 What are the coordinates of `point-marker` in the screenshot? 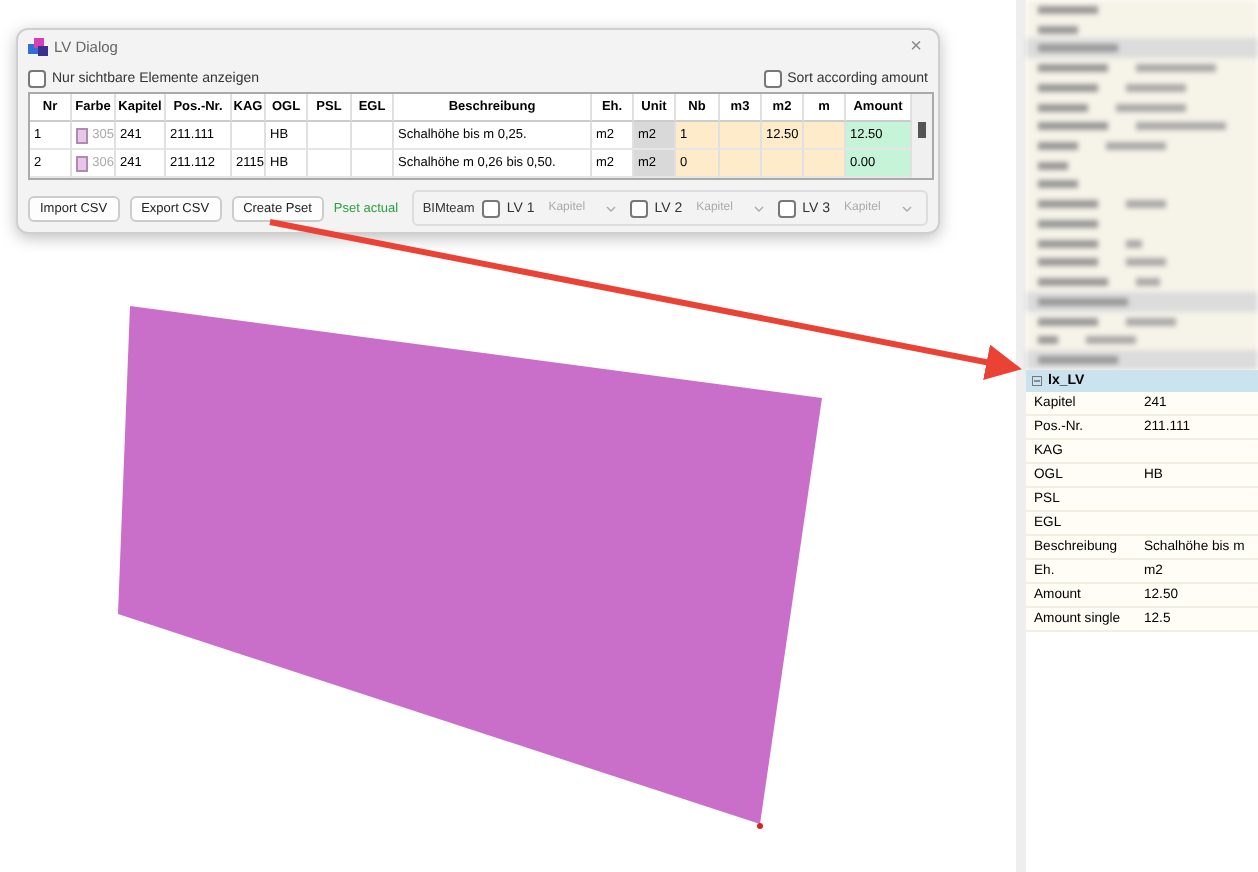 It's located at (760, 826).